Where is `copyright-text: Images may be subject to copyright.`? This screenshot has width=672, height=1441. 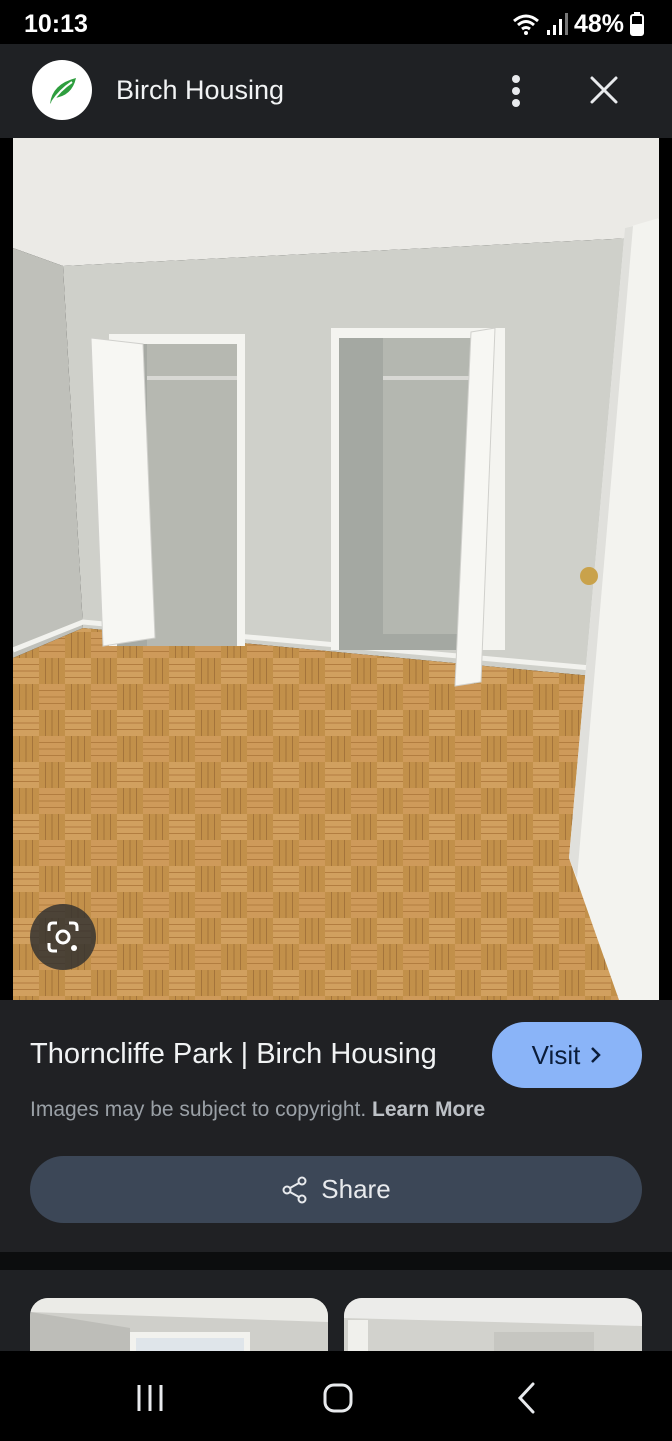
copyright-text: Images may be subject to copyright. is located at coordinates (198, 1109).